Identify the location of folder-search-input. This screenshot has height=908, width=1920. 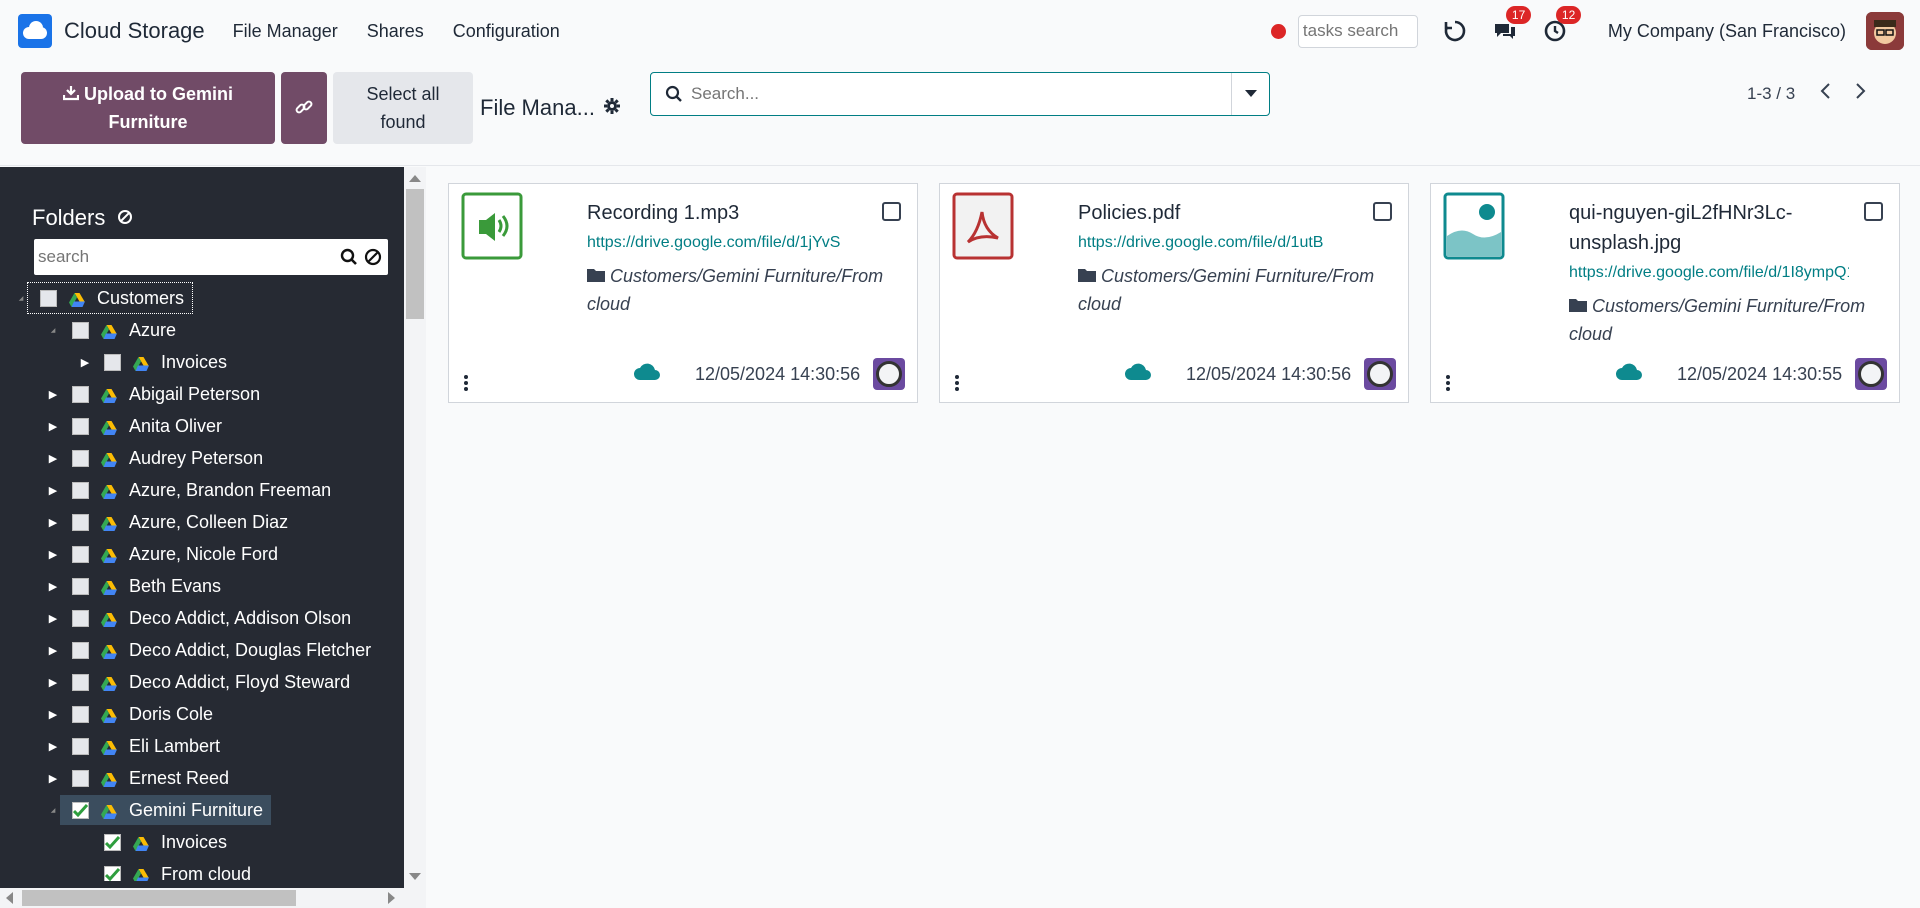
(187, 257).